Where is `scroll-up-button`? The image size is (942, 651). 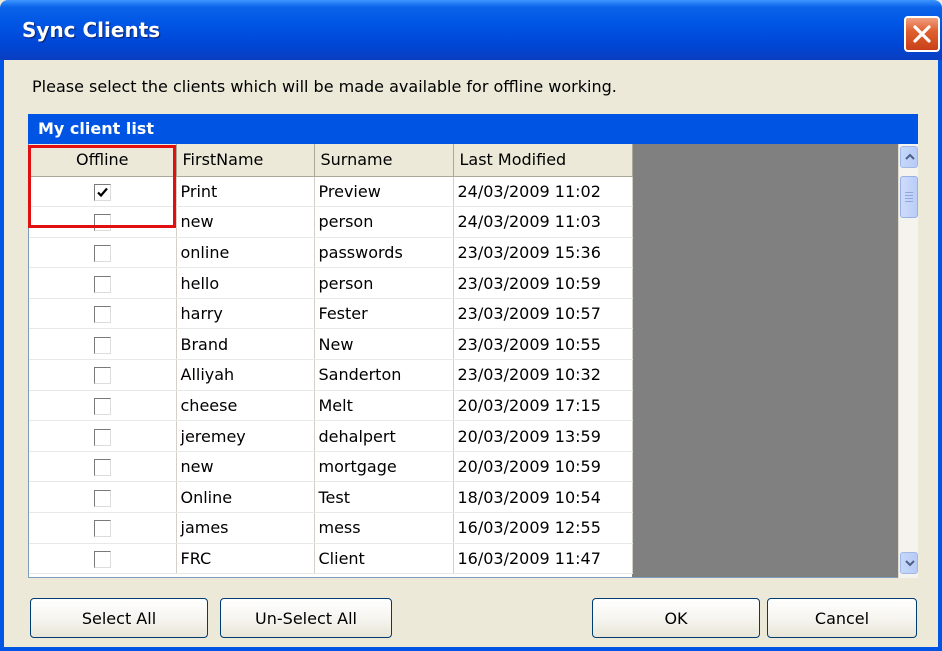 scroll-up-button is located at coordinates (909, 157).